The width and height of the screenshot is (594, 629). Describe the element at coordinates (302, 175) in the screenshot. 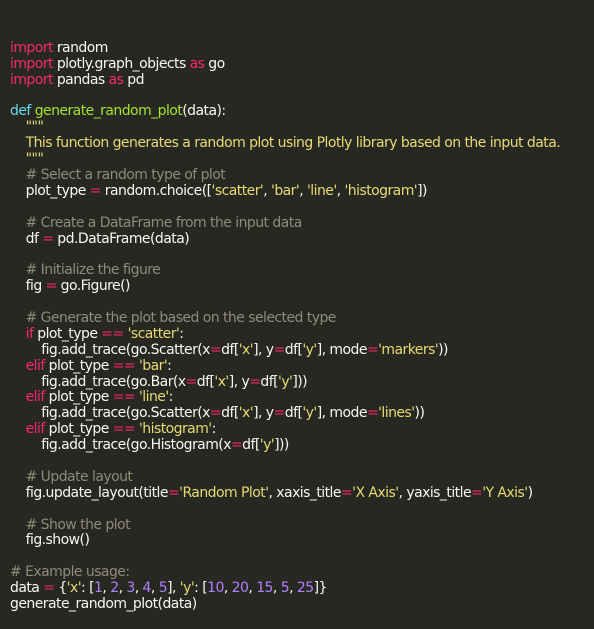

I see `code-line: # Select a random type of plot` at that location.